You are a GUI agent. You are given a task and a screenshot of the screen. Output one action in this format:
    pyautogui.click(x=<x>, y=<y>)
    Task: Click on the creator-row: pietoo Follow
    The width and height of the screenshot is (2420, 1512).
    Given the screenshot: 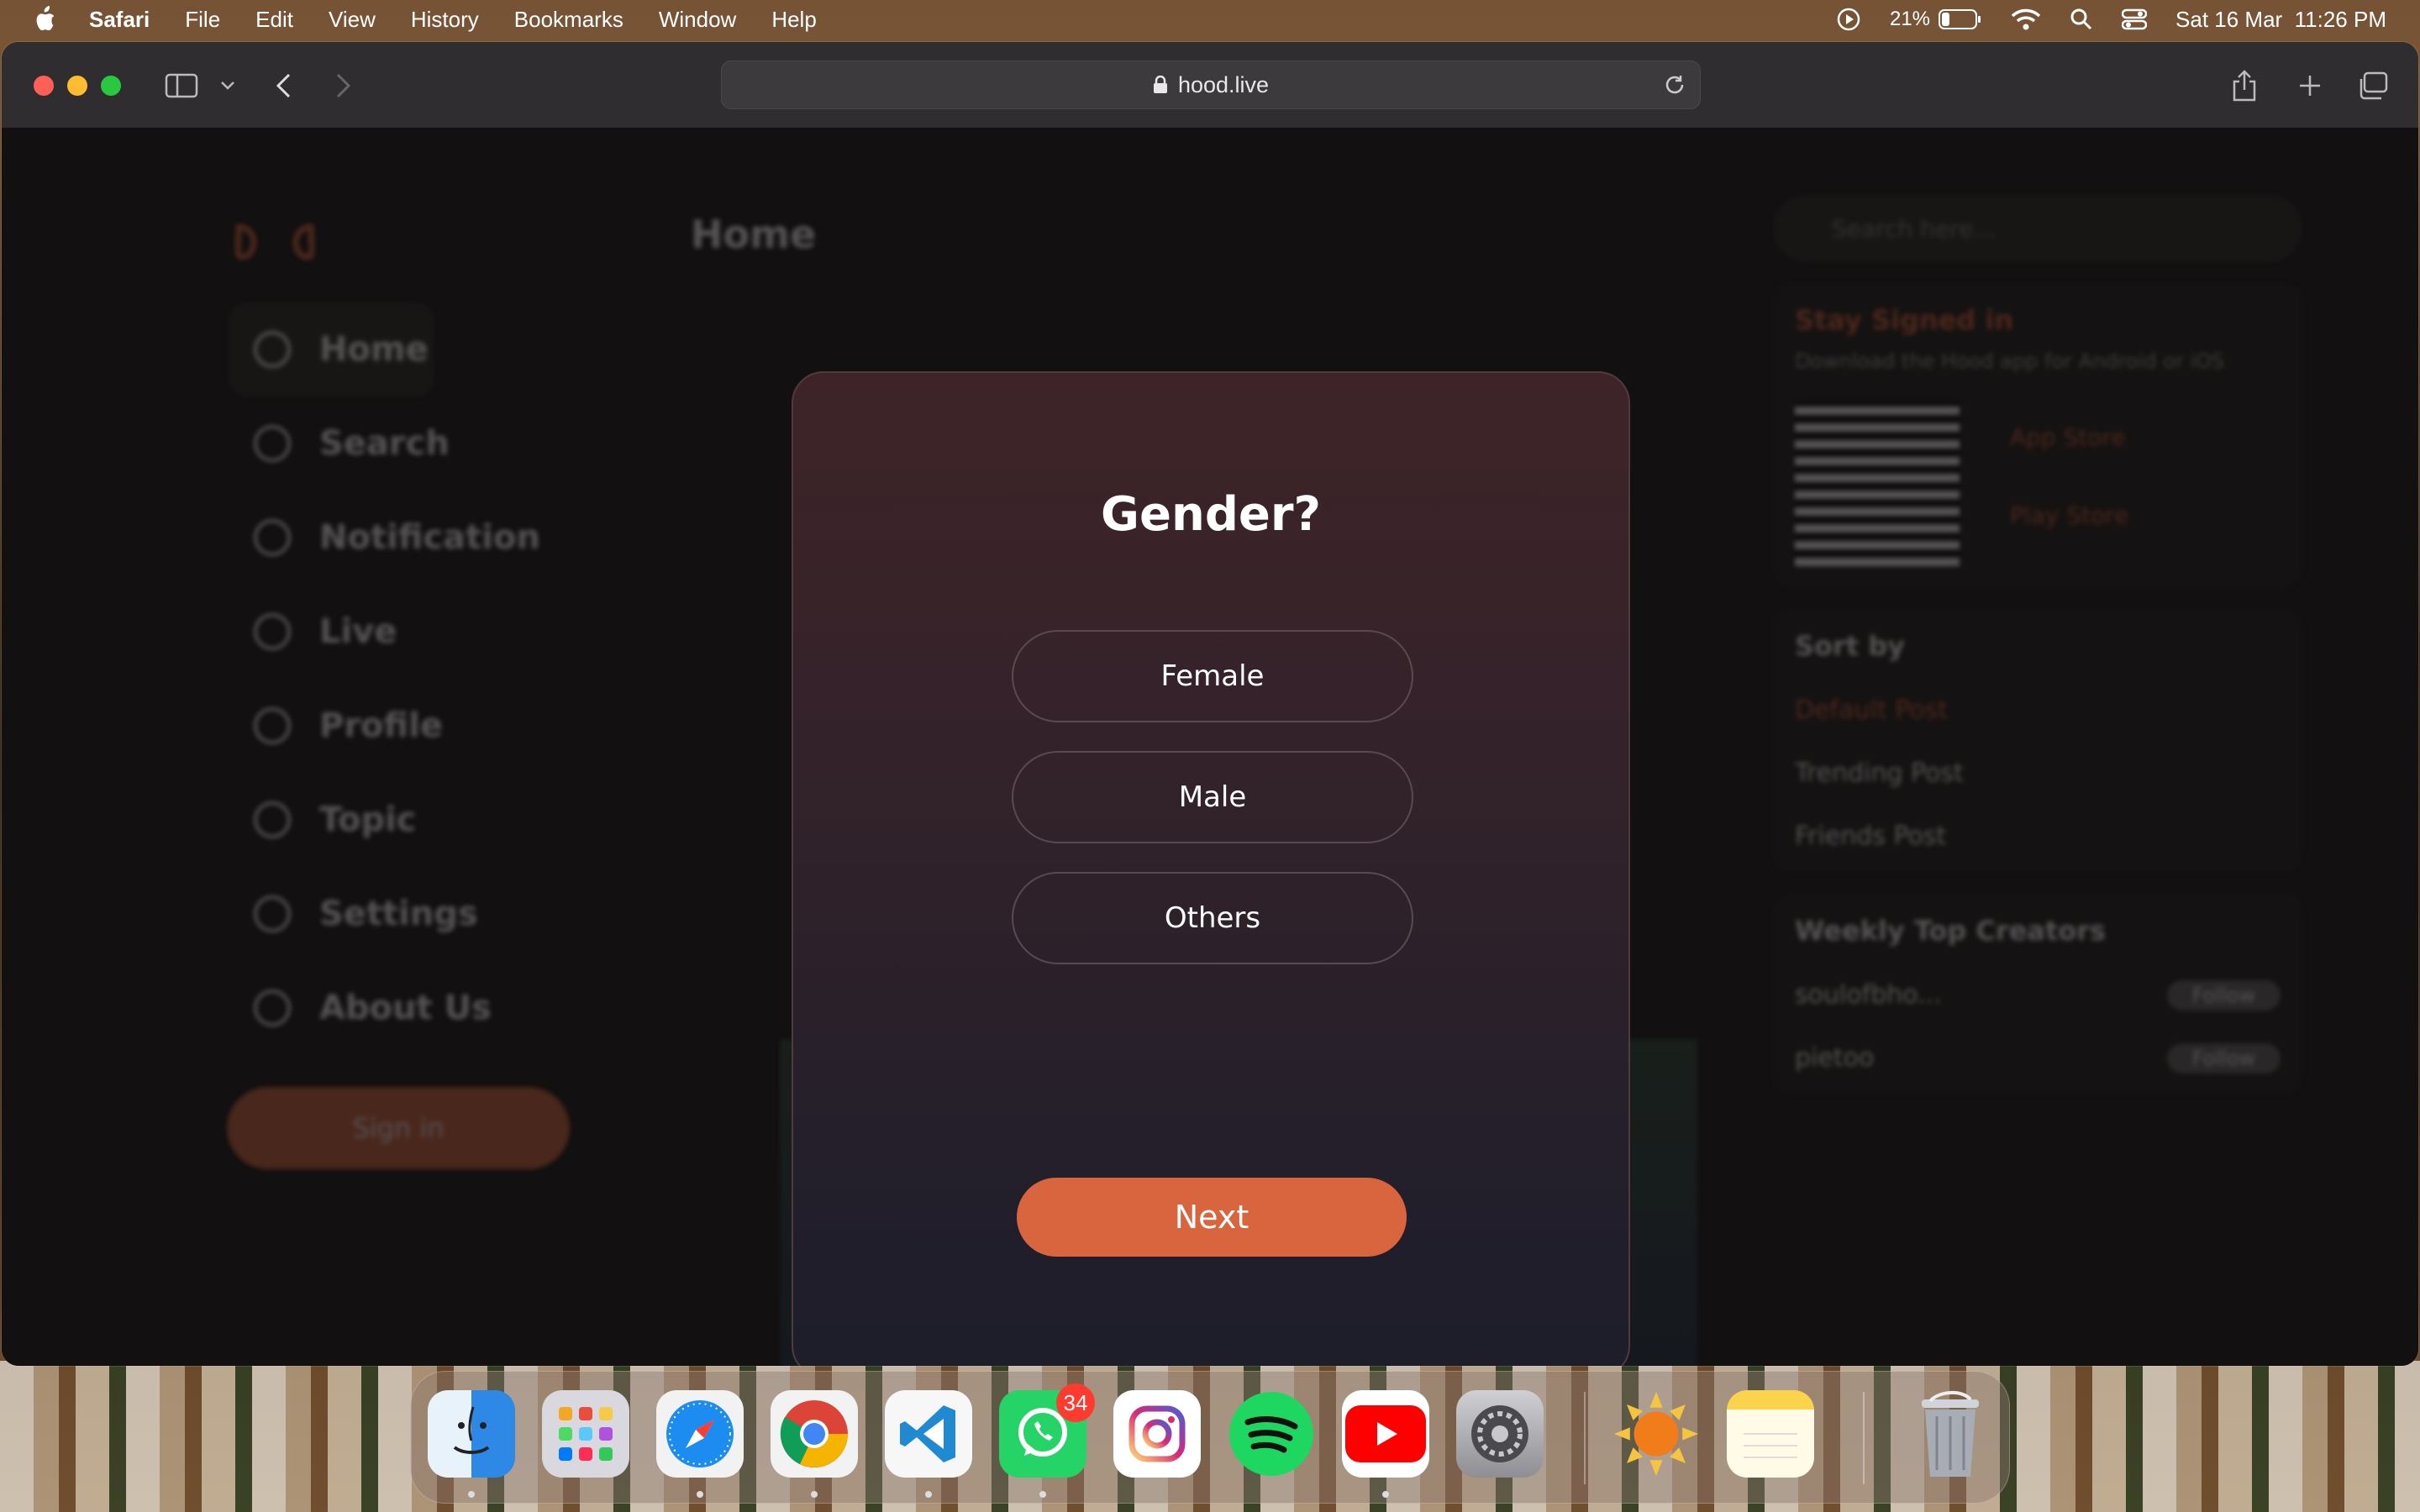 What is the action you would take?
    pyautogui.click(x=2038, y=1058)
    